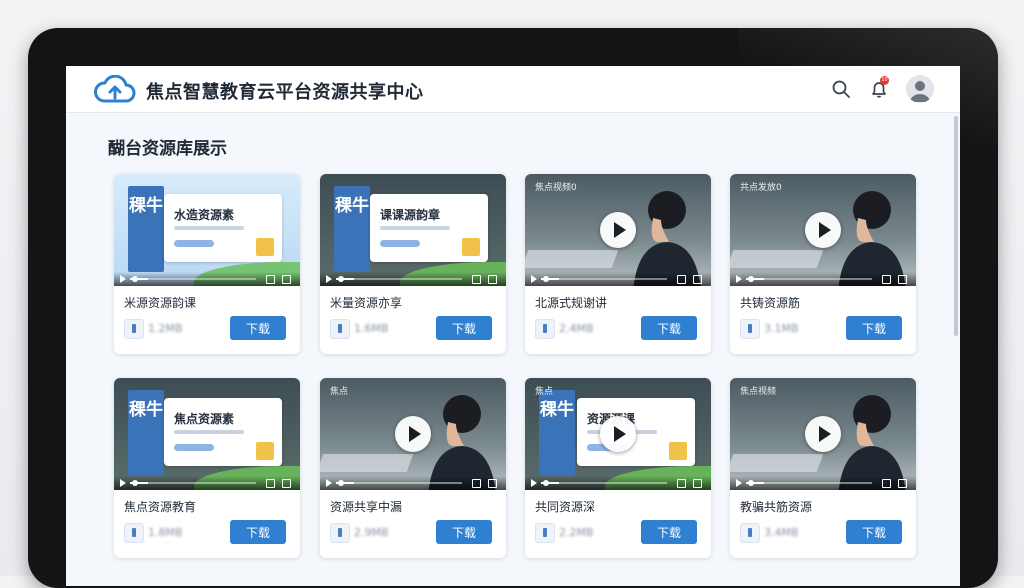 This screenshot has width=1024, height=588. Describe the element at coordinates (339, 392) in the screenshot. I see `video-label: 焦点` at that location.